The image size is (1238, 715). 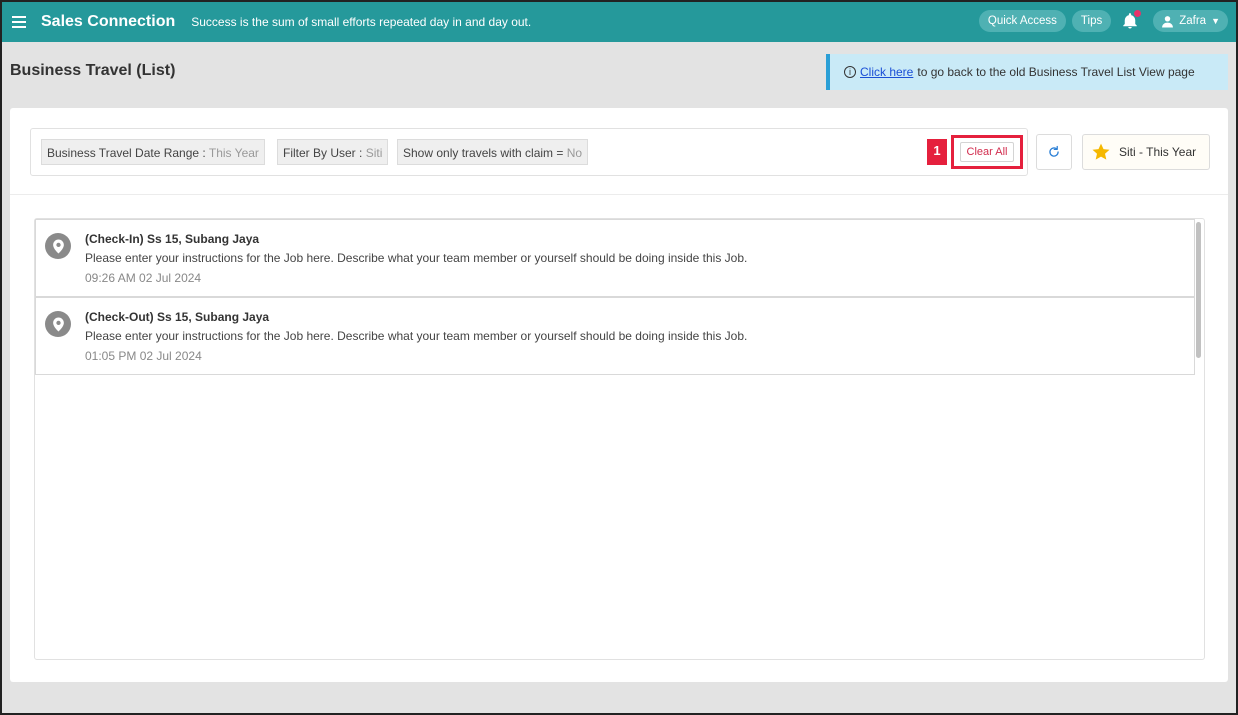 I want to click on filter-chip-claim: Show only travels with claim = No, so click(x=493, y=152).